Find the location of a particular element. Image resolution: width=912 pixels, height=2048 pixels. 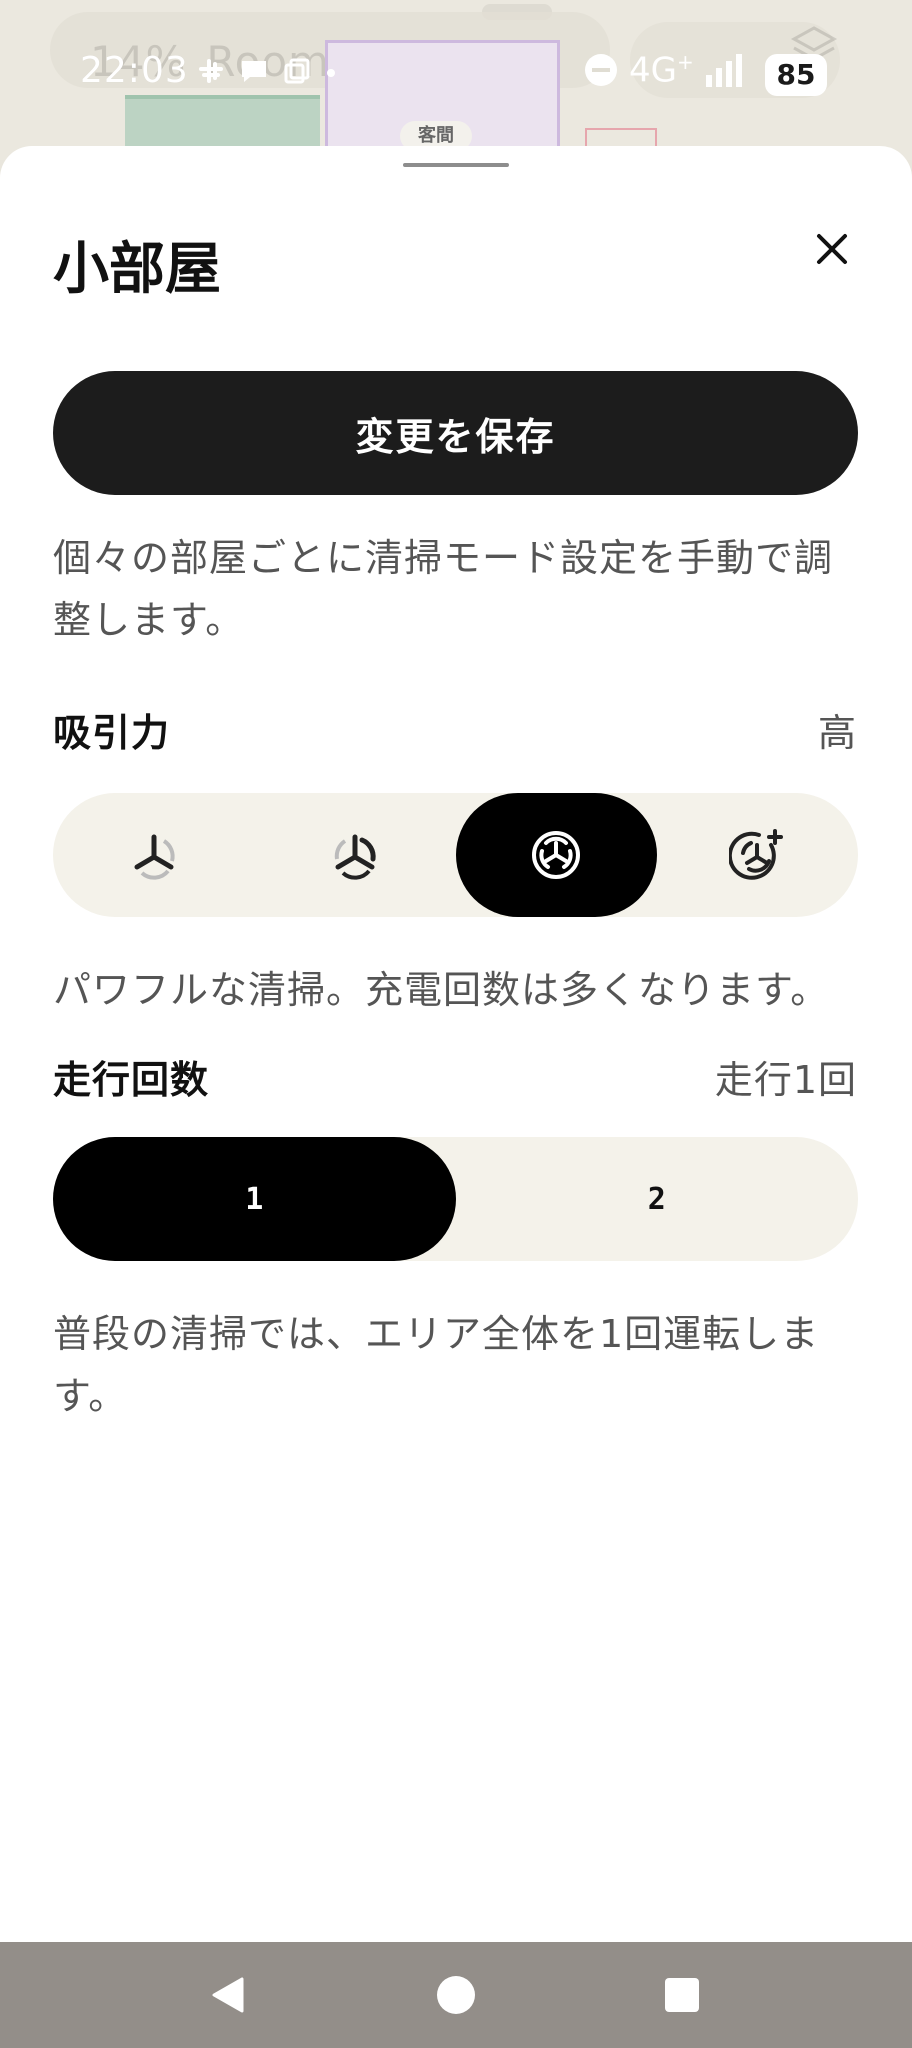

suction-high-icon is located at coordinates (556, 855).